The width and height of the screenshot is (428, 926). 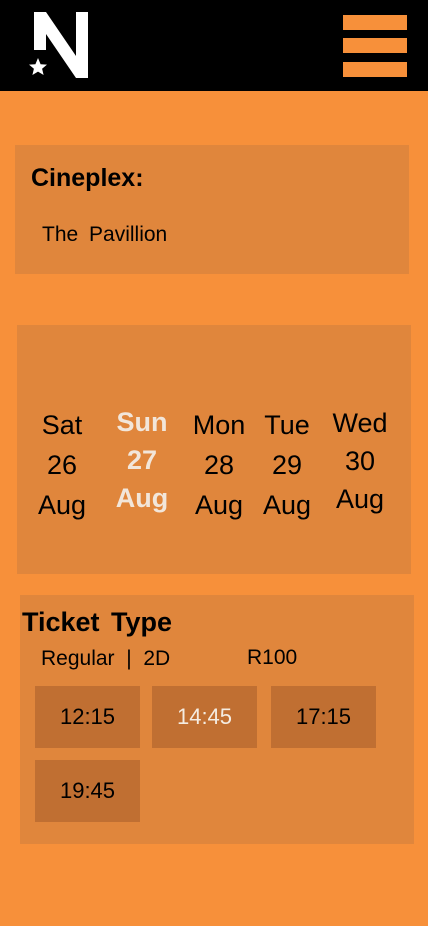 What do you see at coordinates (272, 657) in the screenshot?
I see `ticket-price: R100` at bounding box center [272, 657].